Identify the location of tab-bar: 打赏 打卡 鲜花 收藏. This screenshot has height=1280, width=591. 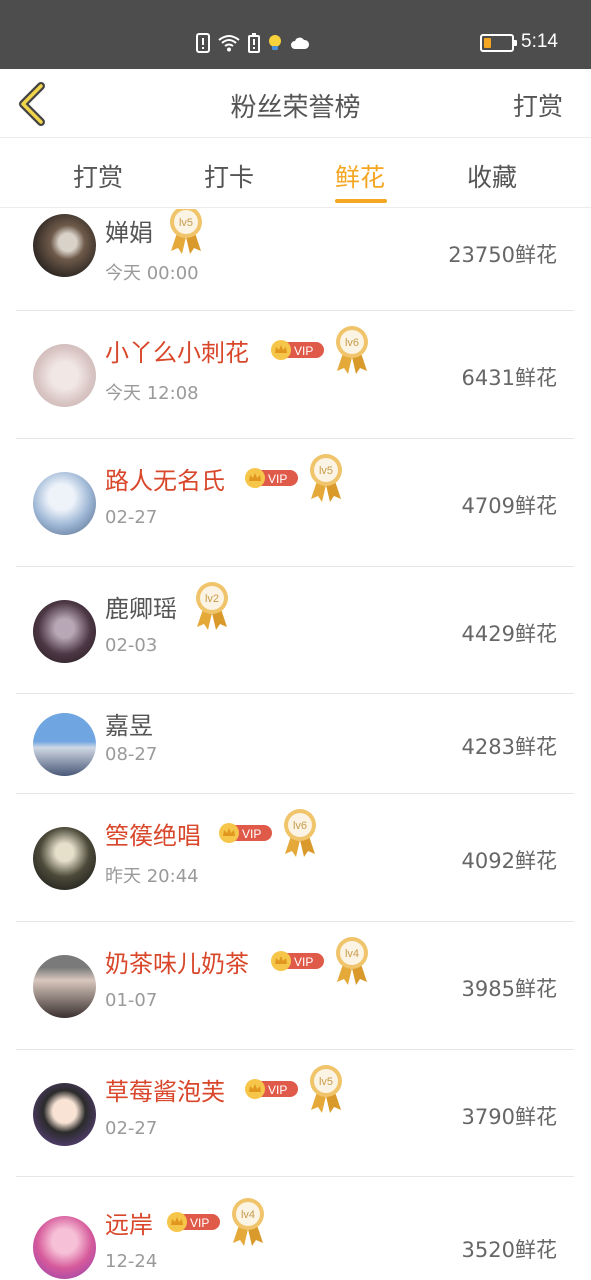
(295, 173).